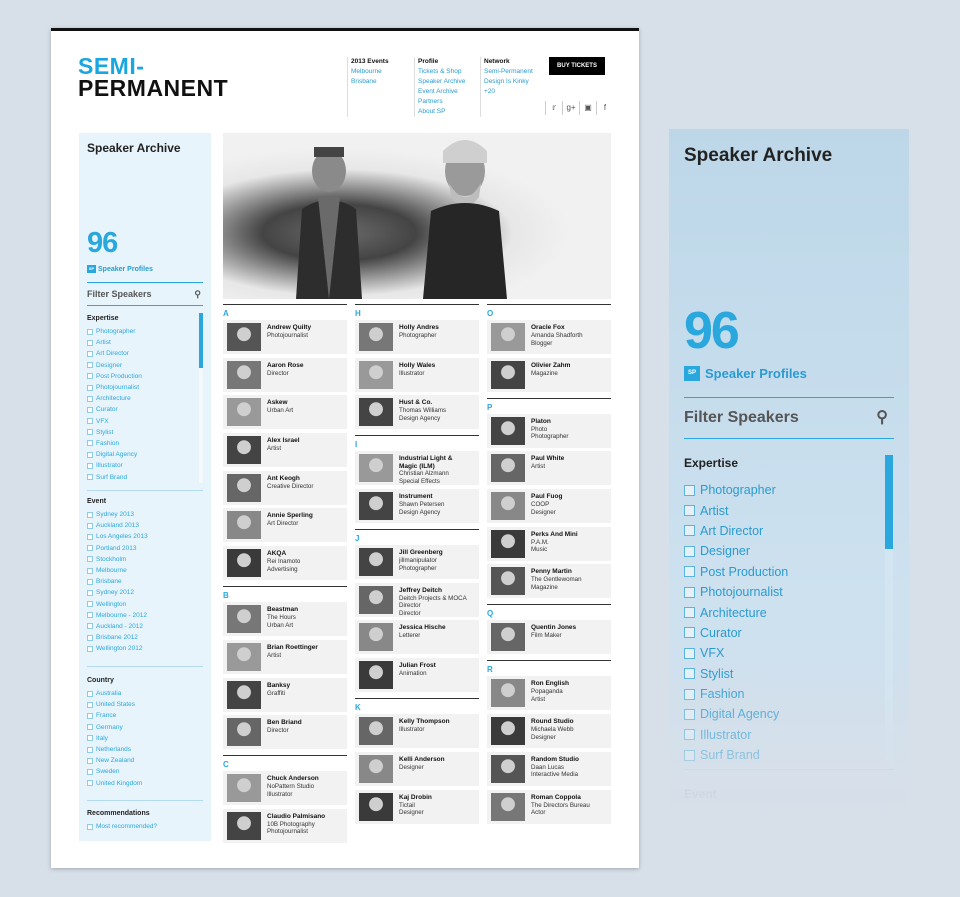 Image resolution: width=960 pixels, height=897 pixels. Describe the element at coordinates (553, 628) in the screenshot. I see `speaker-name: Quentin Jones` at that location.